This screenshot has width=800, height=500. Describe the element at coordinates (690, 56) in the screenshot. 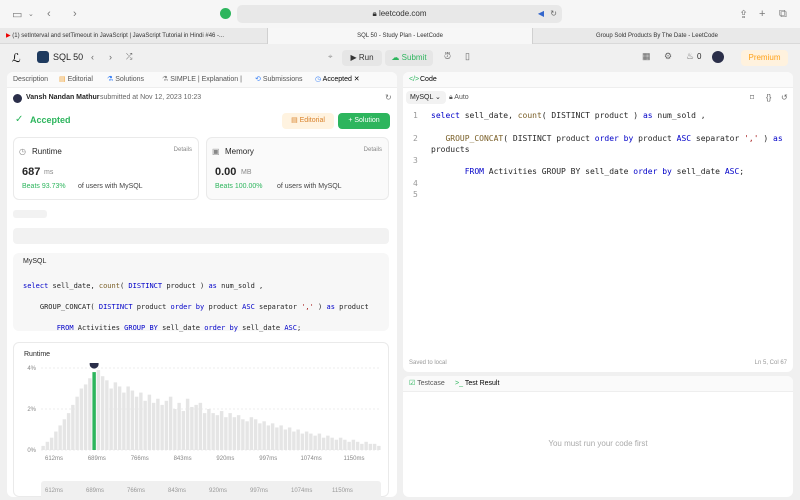

I see `streak-icon: ♨︎` at that location.